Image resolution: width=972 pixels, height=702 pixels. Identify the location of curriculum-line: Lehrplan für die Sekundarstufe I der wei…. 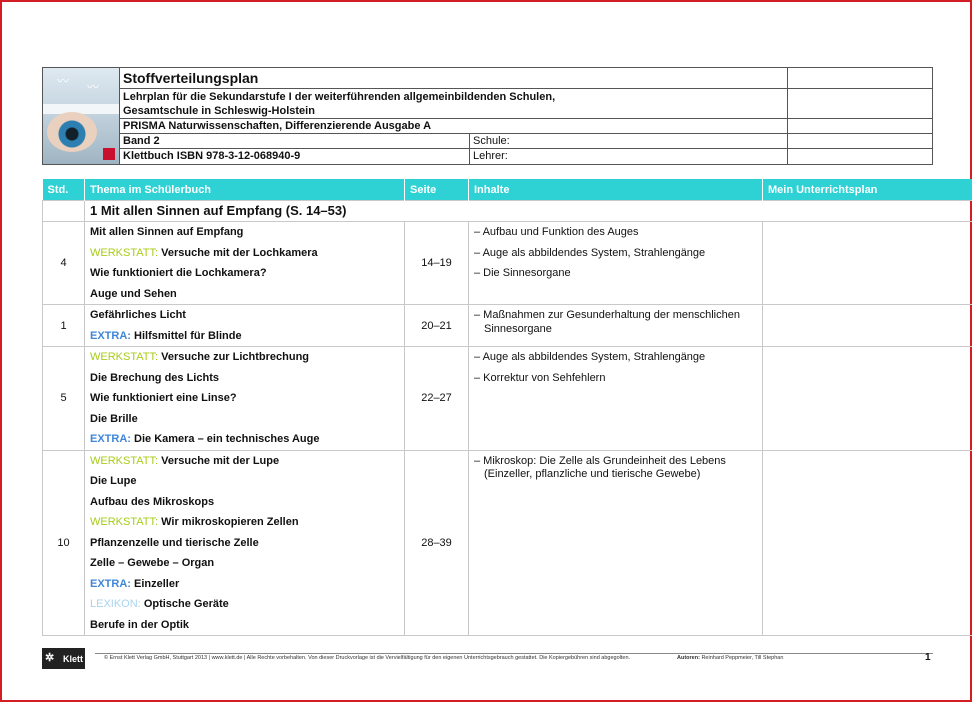
(339, 96).